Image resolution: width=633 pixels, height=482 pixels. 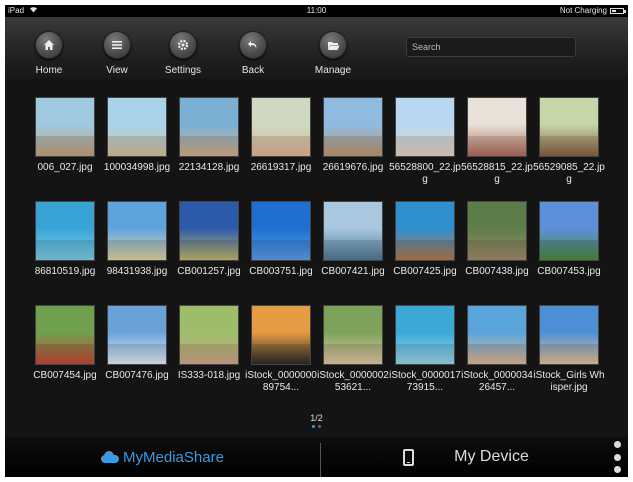 What do you see at coordinates (65, 375) in the screenshot?
I see `media-filename: CB007454.jpg` at bounding box center [65, 375].